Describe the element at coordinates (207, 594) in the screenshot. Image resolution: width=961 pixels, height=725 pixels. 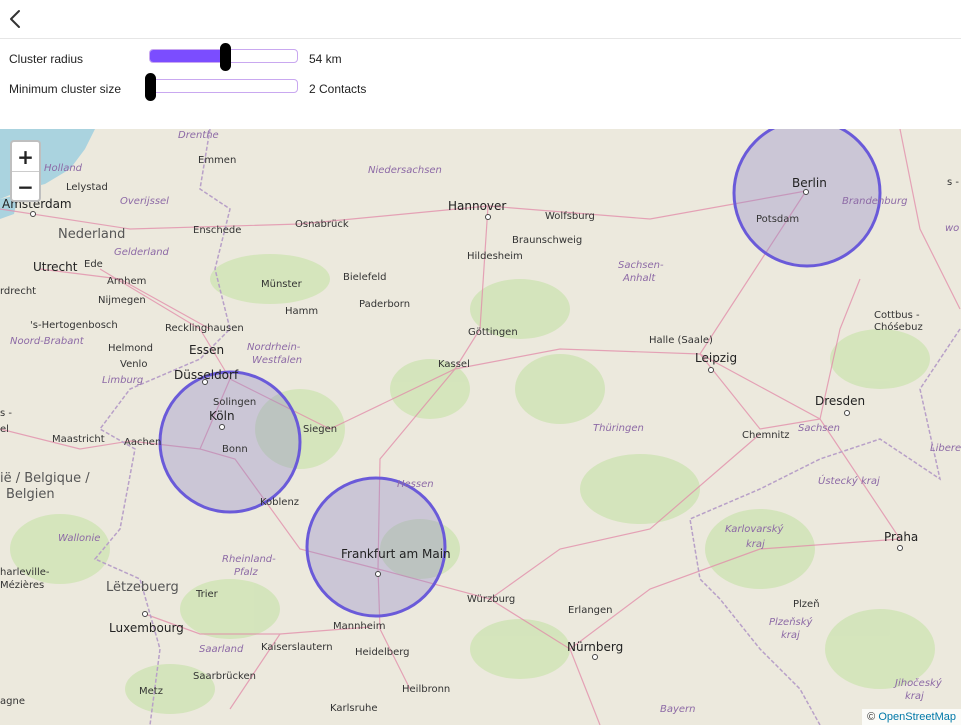
I see `label-trier: Trier` at that location.